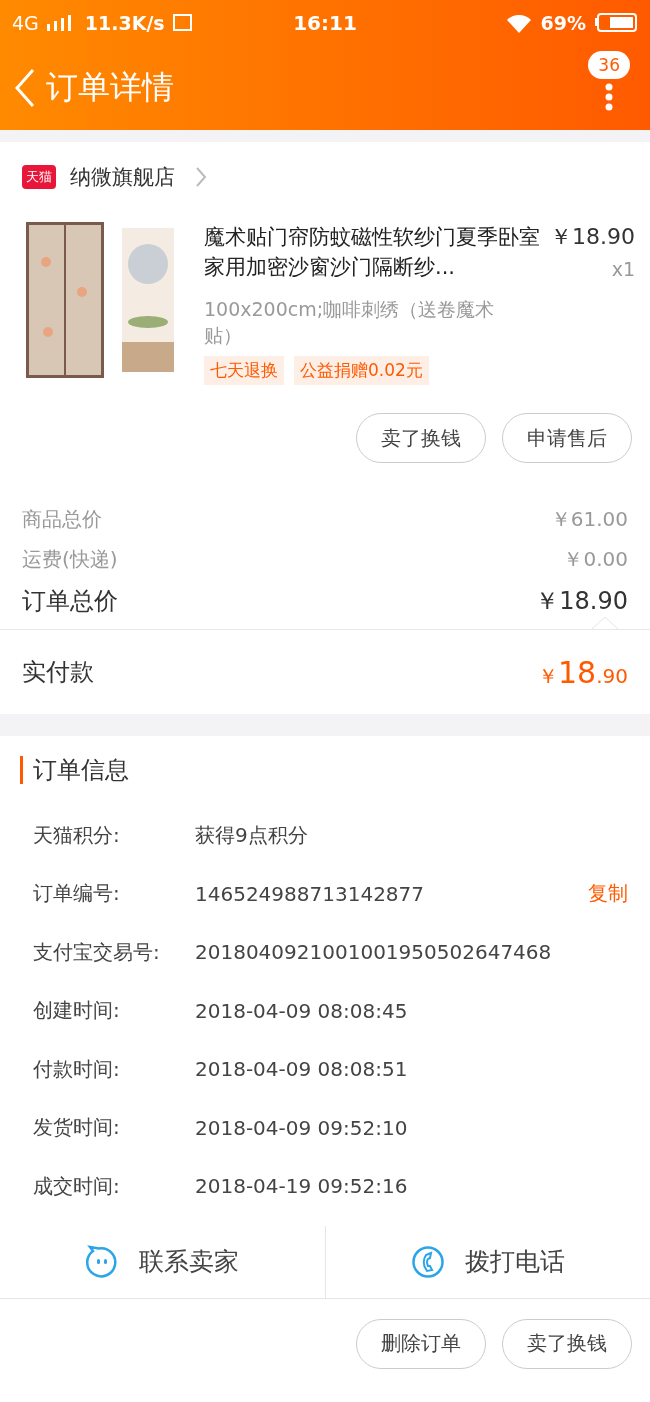 The height and width of the screenshot is (1402, 650). Describe the element at coordinates (361, 370) in the screenshot. I see `service-tag: 公益捐赠0.02元` at that location.